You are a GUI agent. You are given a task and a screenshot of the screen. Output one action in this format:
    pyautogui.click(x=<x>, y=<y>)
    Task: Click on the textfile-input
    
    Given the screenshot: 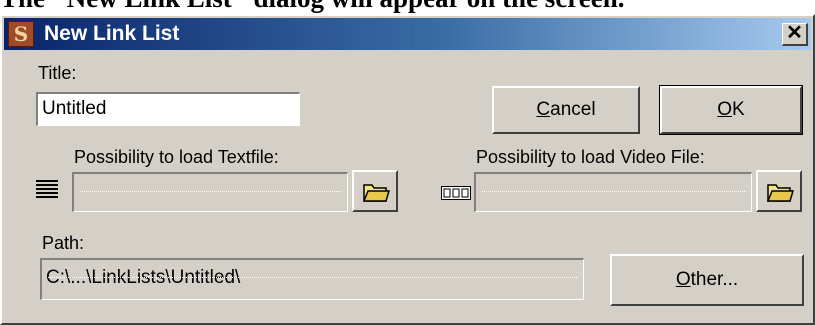 What is the action you would take?
    pyautogui.click(x=210, y=192)
    